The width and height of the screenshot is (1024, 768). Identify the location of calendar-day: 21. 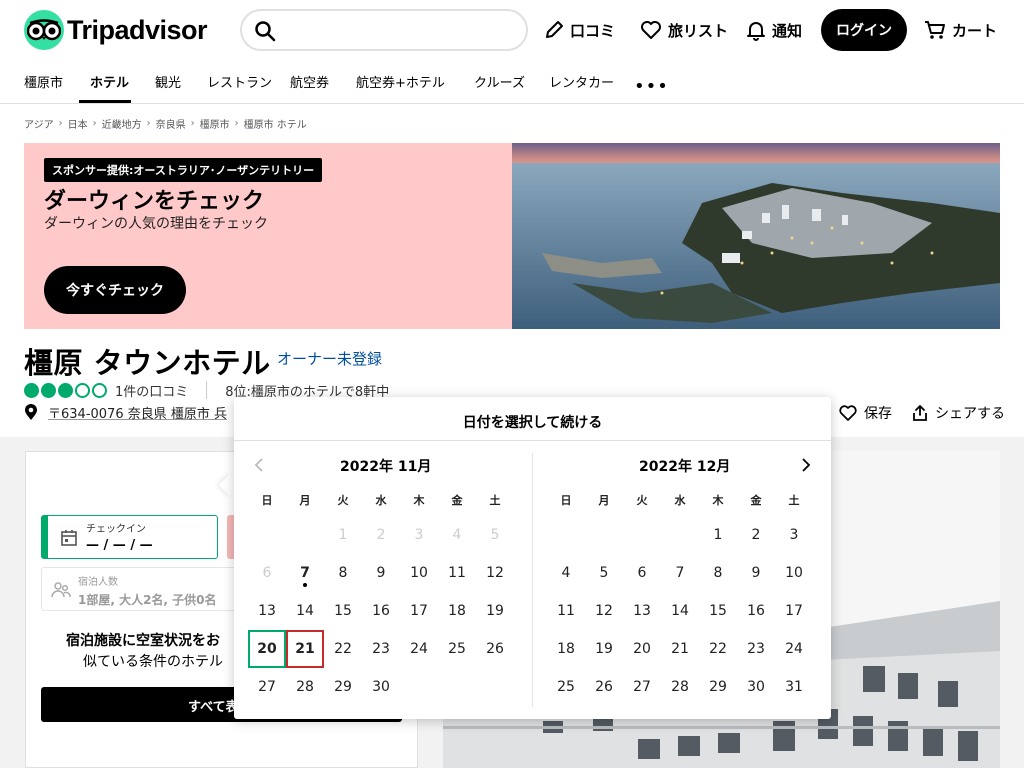
(680, 649).